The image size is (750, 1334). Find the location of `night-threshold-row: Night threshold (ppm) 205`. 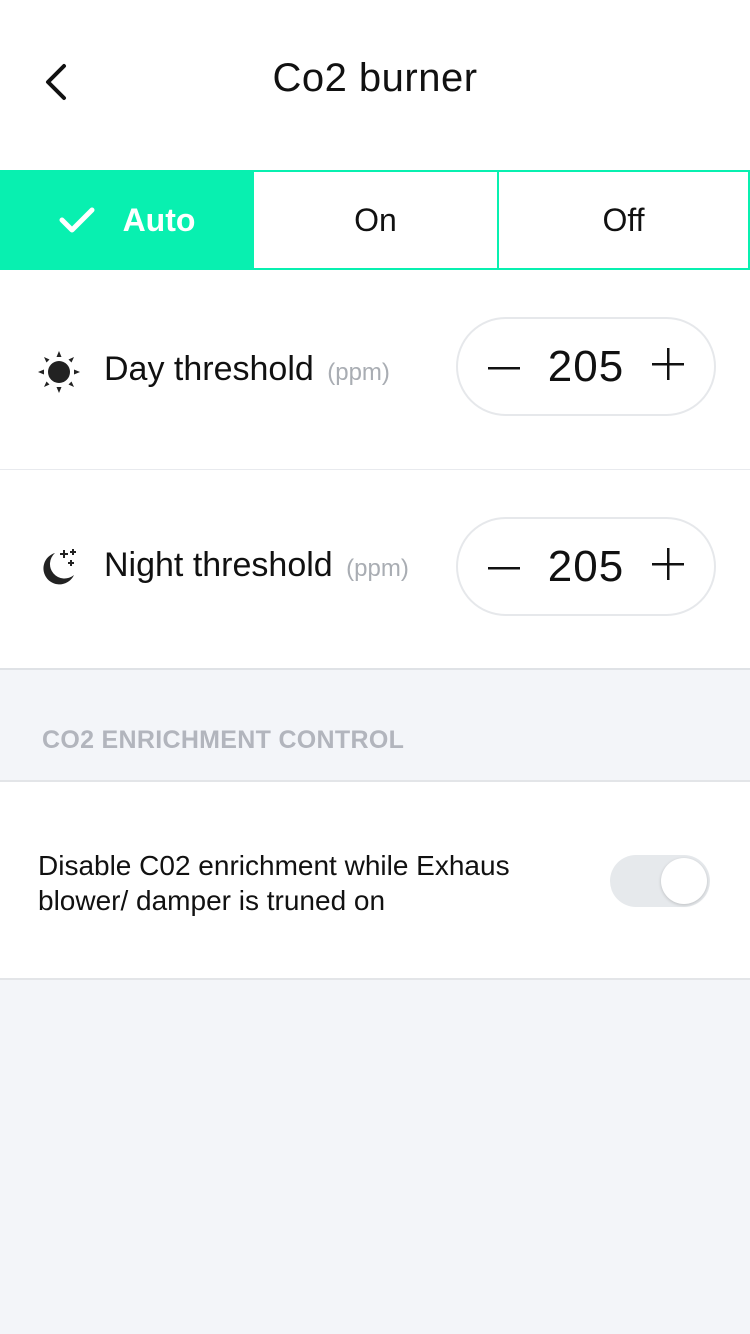

night-threshold-row: Night threshold (ppm) 205 is located at coordinates (375, 570).